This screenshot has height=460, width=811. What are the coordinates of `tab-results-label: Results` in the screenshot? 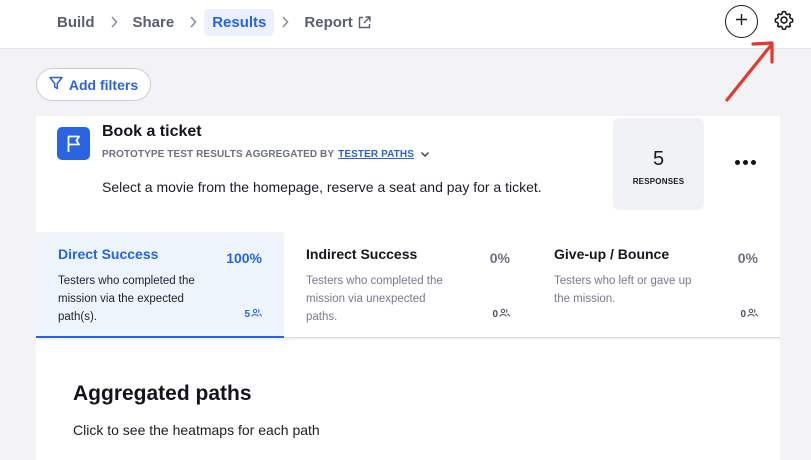 It's located at (239, 22).